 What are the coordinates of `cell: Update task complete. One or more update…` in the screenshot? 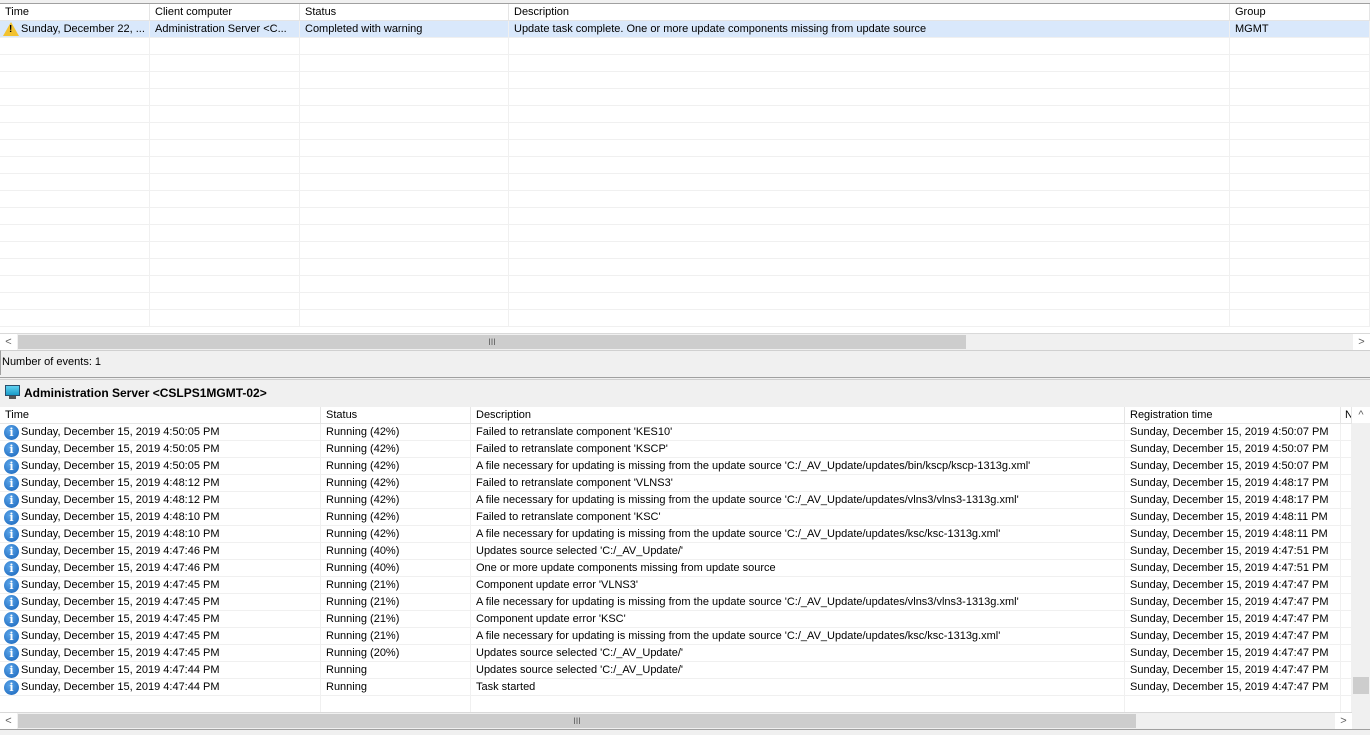 It's located at (869, 29).